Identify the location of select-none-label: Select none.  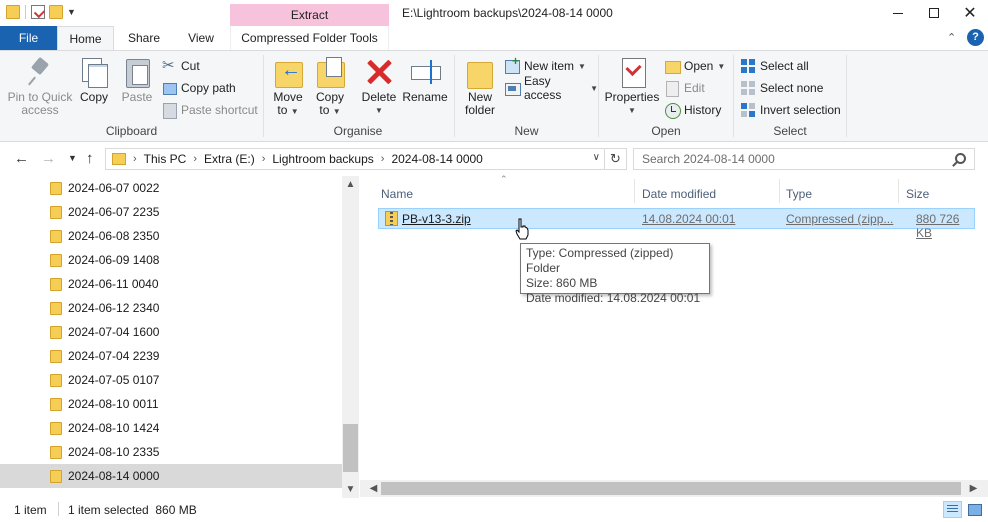
(792, 88).